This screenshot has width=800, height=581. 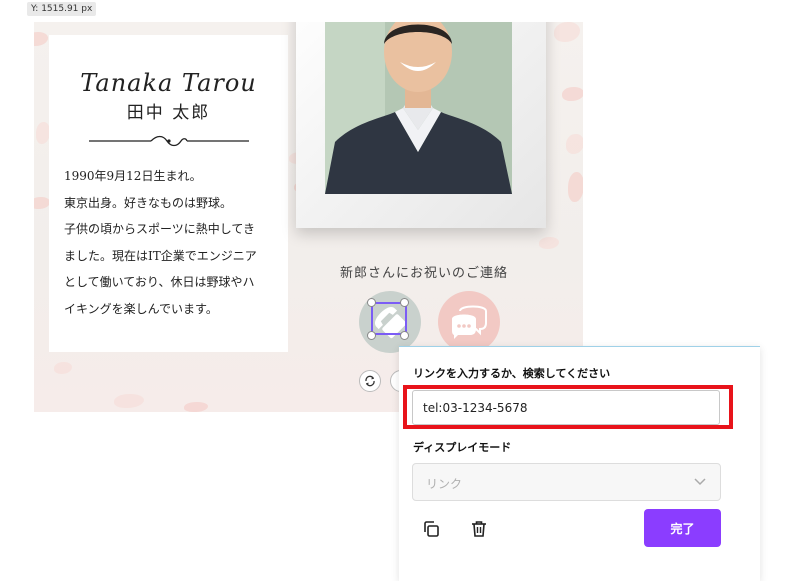 I want to click on groom-name-english: Tanaka Tarou, so click(x=168, y=83).